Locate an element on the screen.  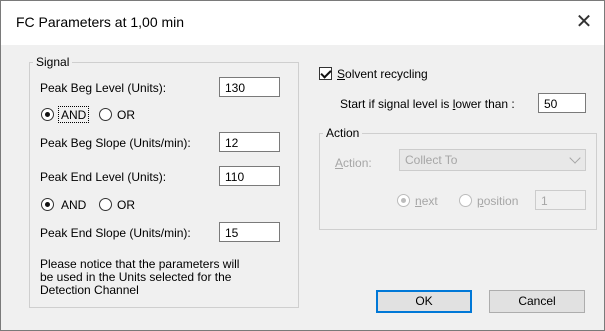
peak-end-level-input: 110 is located at coordinates (249, 176).